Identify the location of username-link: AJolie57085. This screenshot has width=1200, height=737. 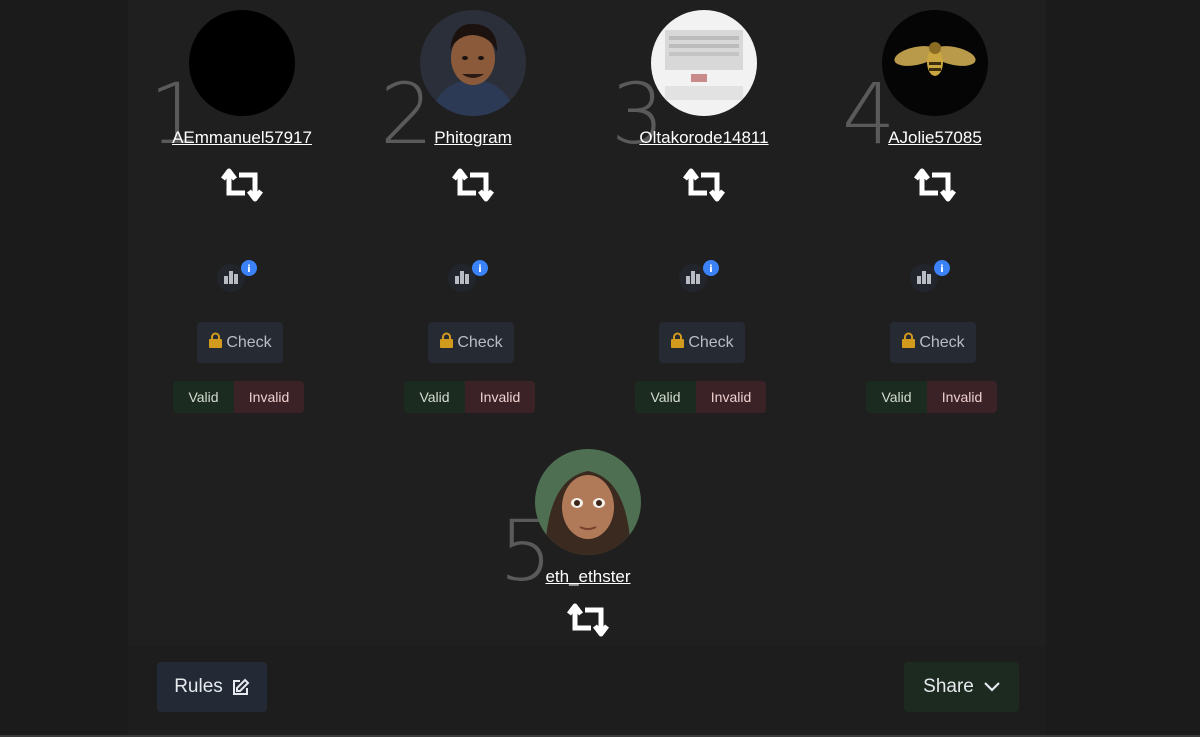
(935, 138).